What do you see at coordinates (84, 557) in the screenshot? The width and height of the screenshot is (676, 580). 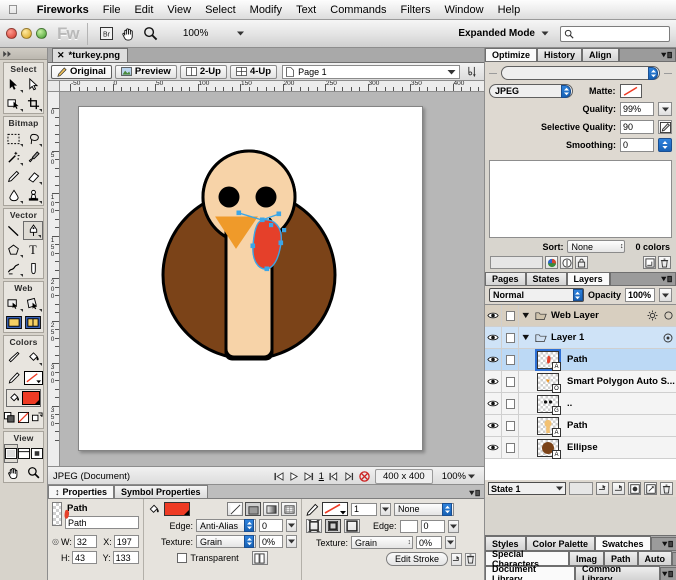 I see `height-field: 43` at bounding box center [84, 557].